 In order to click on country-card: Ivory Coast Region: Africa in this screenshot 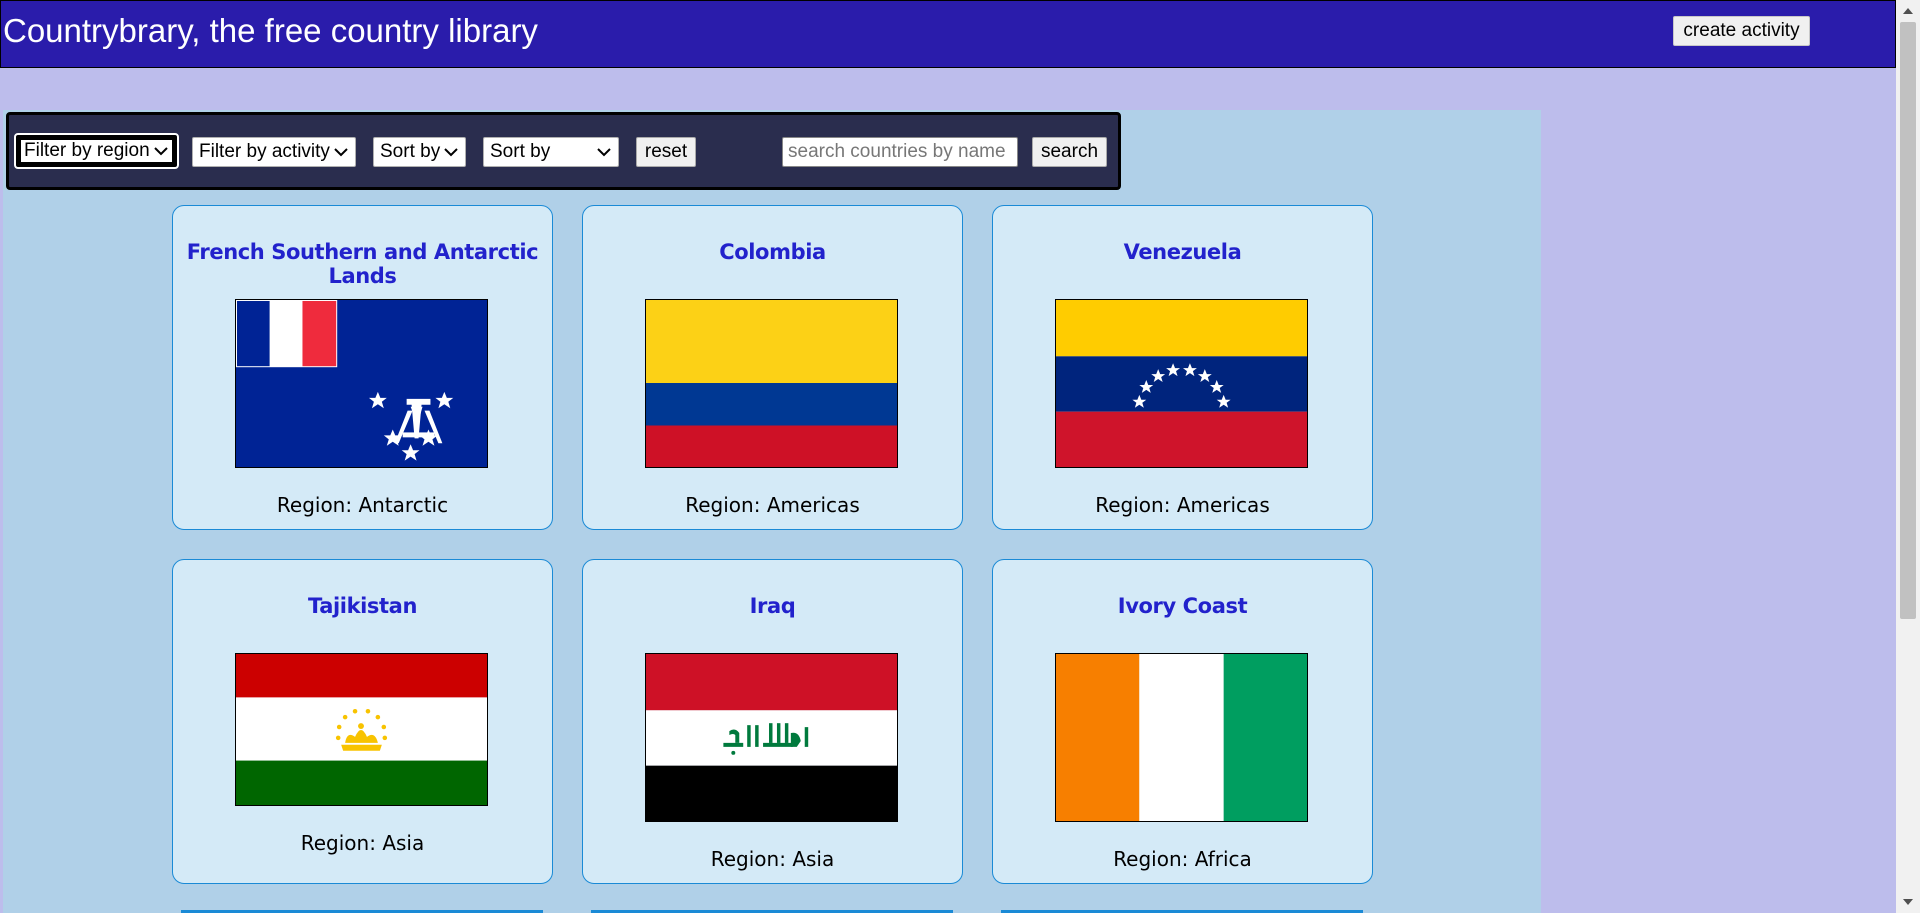, I will do `click(1182, 721)`.